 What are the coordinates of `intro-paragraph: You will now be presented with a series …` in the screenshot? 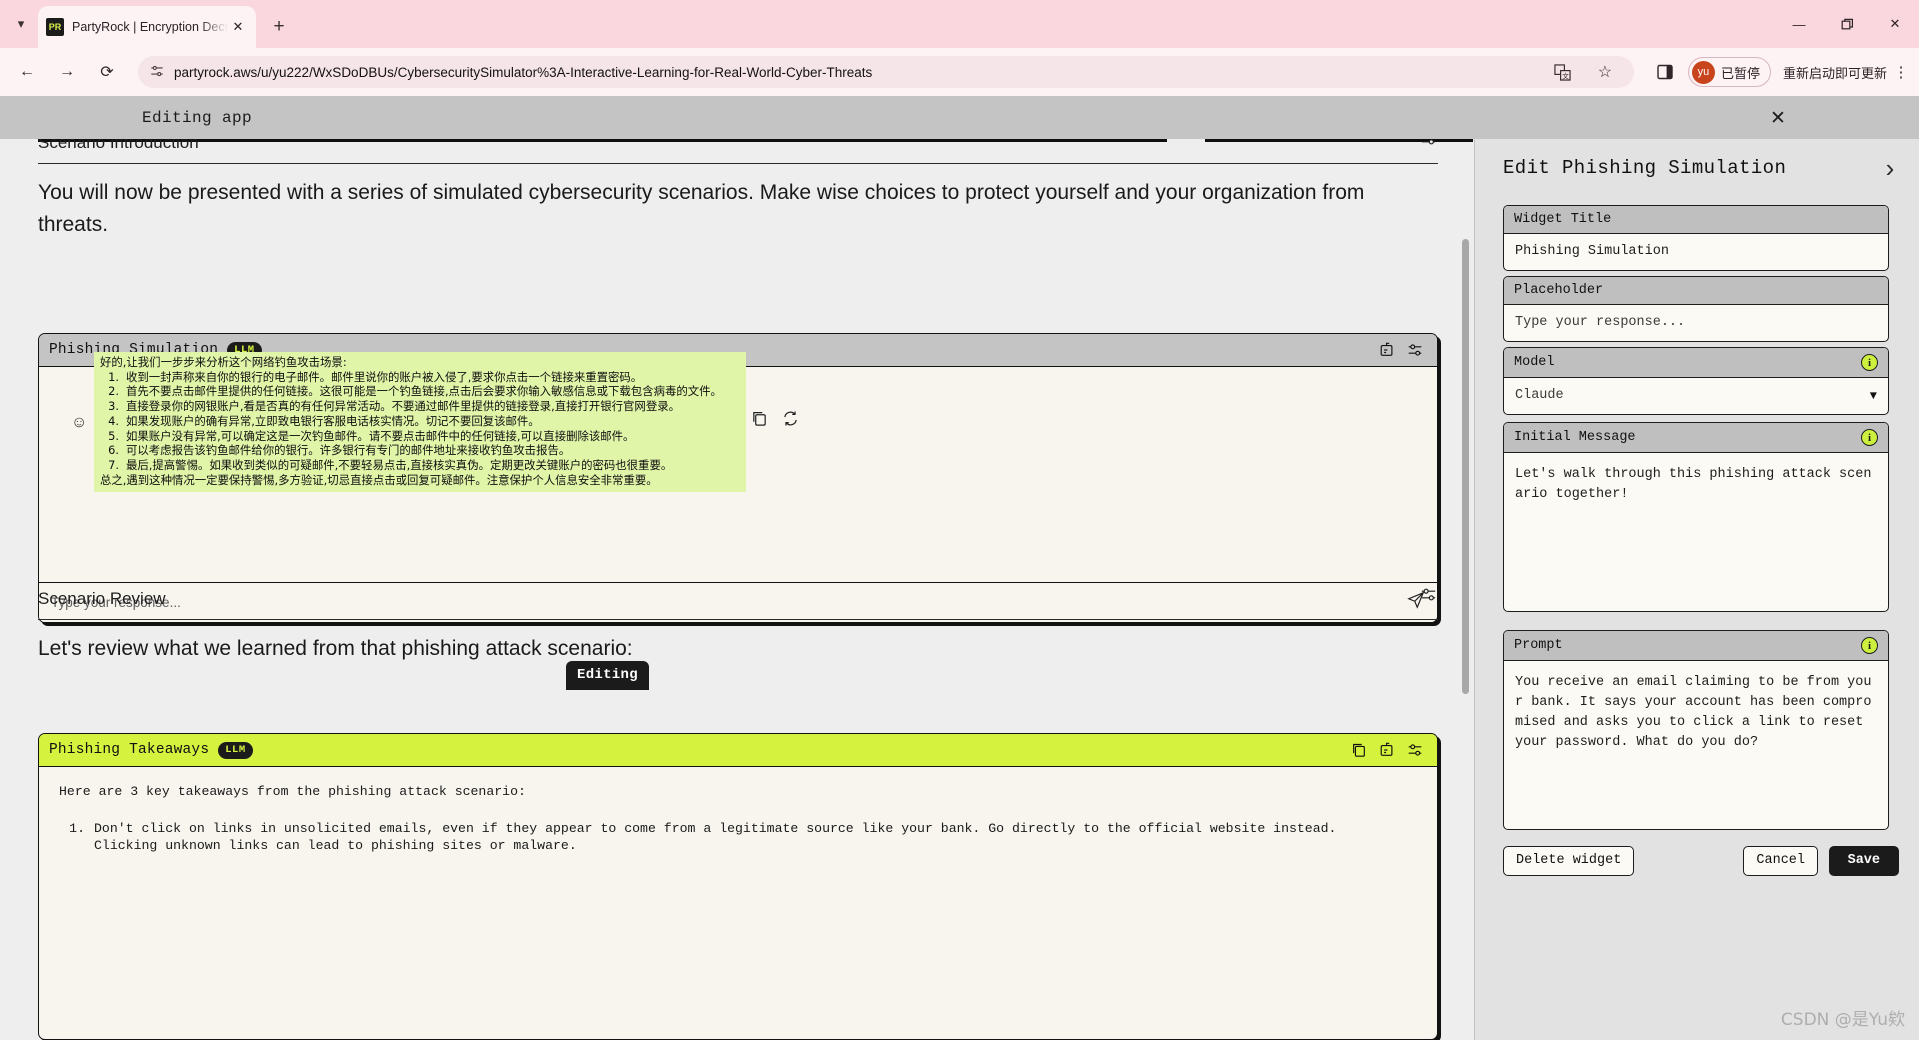 It's located at (701, 208).